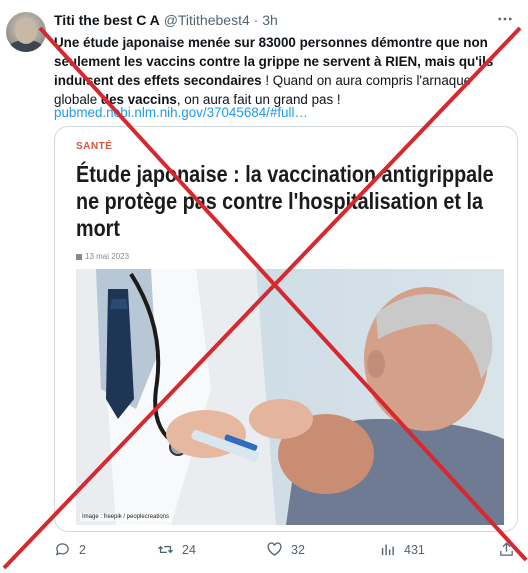  I want to click on reply-button: 2, so click(70, 549).